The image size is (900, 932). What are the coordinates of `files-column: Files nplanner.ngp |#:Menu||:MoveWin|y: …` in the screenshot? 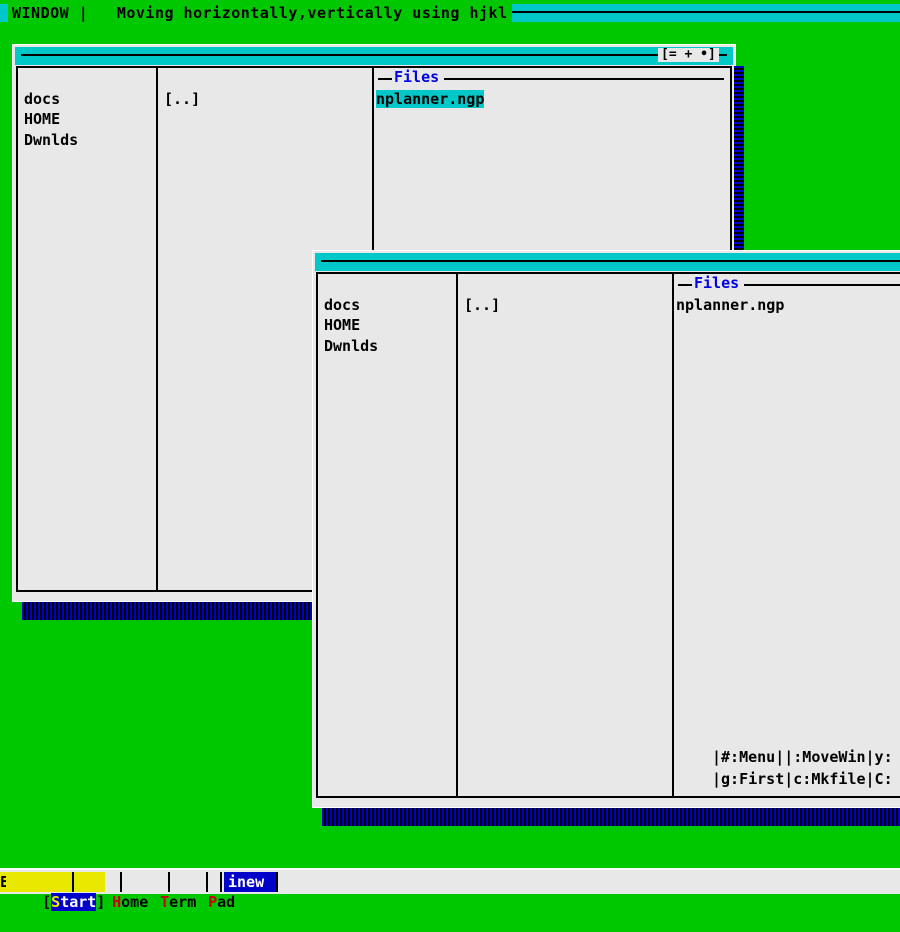 It's located at (787, 535).